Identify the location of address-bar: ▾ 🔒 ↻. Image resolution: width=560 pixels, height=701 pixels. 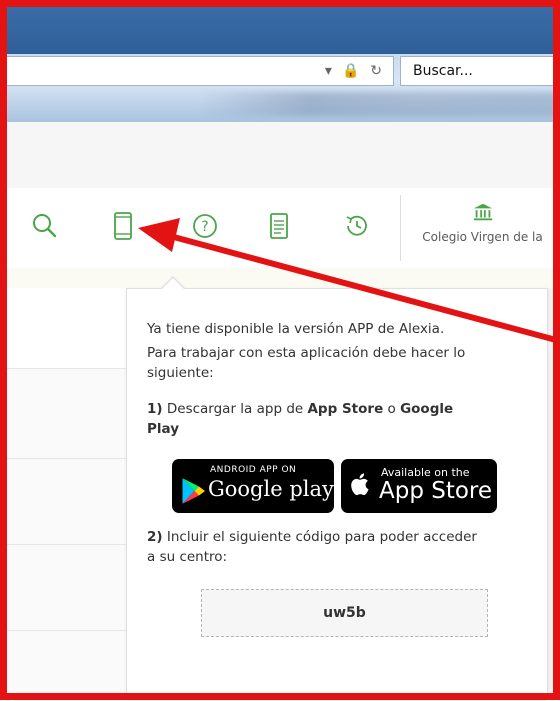
(197, 71).